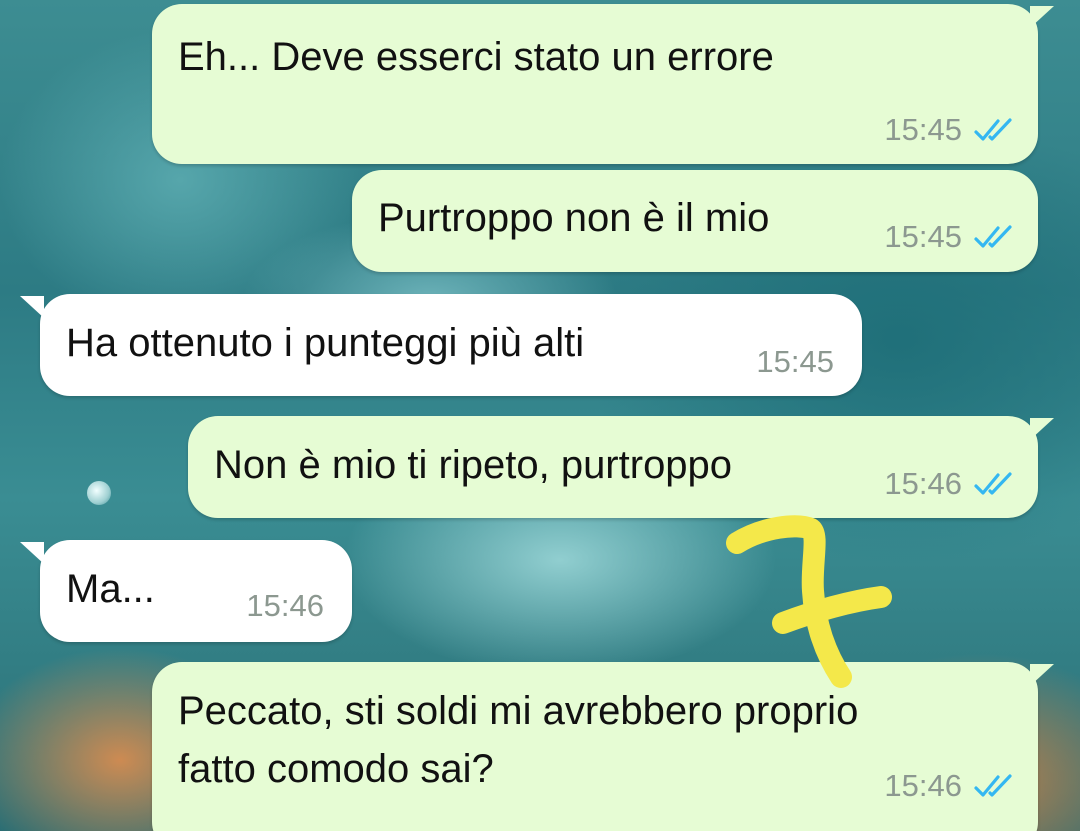 The image size is (1080, 831). I want to click on message-text-line-2: fatto comodo sai?, so click(336, 769).